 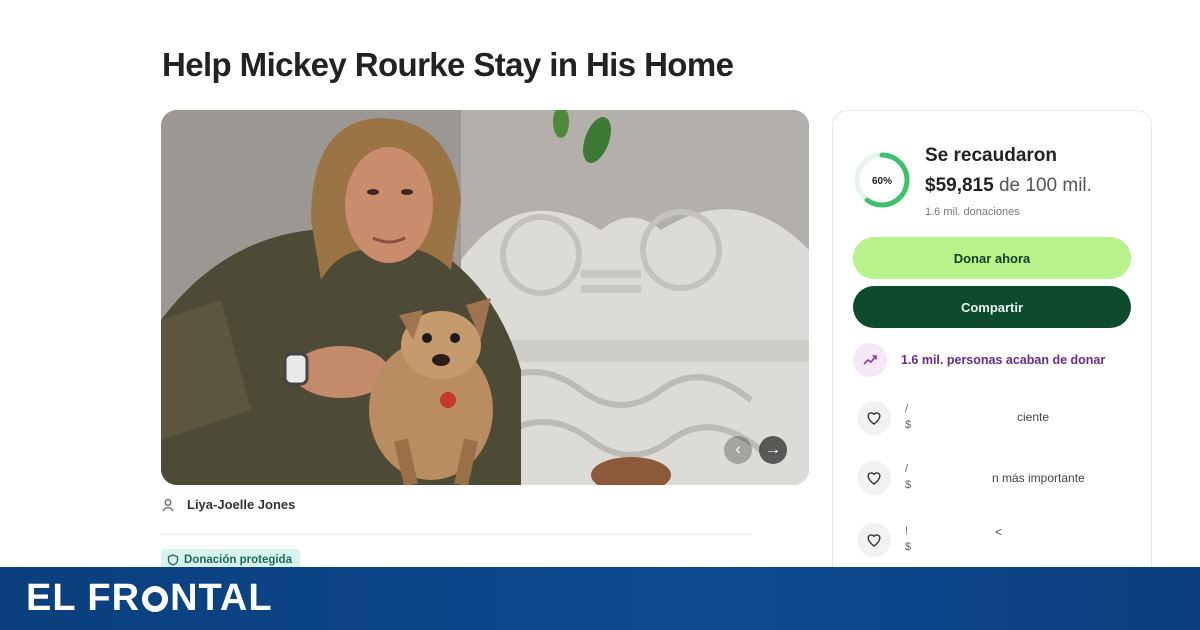 I want to click on logo-o-ring, so click(x=155, y=599).